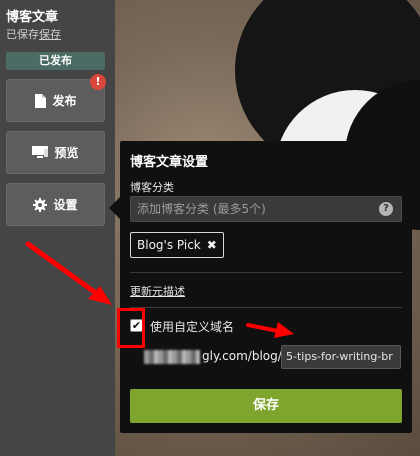 Image resolution: width=420 pixels, height=456 pixels. What do you see at coordinates (152, 187) in the screenshot?
I see `category-label: 博客分类` at bounding box center [152, 187].